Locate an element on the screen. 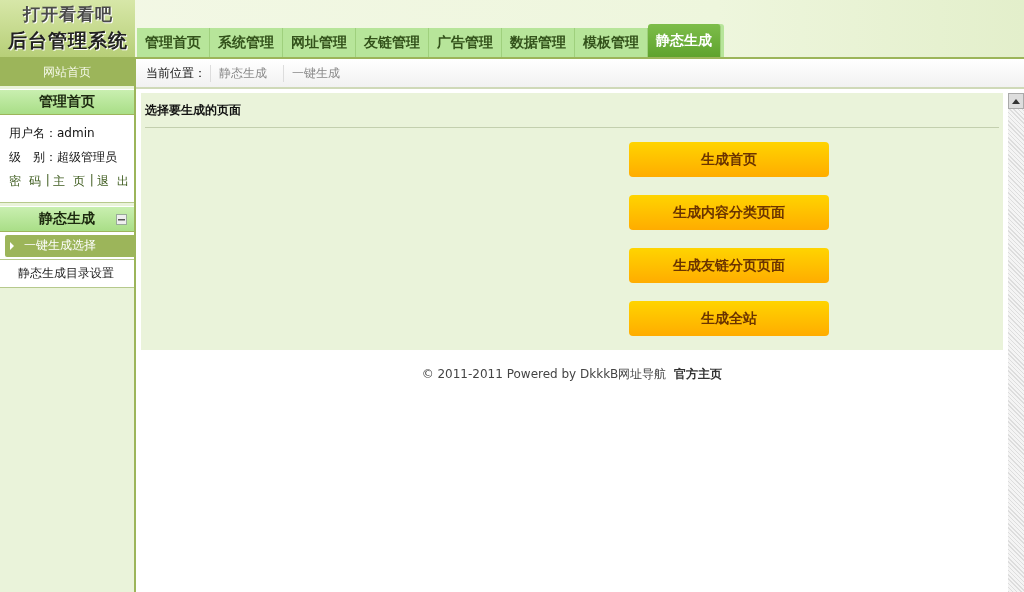 The height and width of the screenshot is (592, 1024). nav-tab: 管理首页 is located at coordinates (173, 42).